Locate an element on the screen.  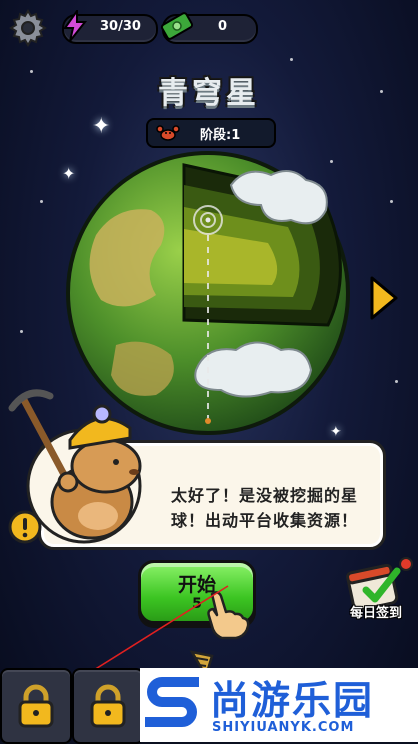
sparkle: ✦ is located at coordinates (101, 126).